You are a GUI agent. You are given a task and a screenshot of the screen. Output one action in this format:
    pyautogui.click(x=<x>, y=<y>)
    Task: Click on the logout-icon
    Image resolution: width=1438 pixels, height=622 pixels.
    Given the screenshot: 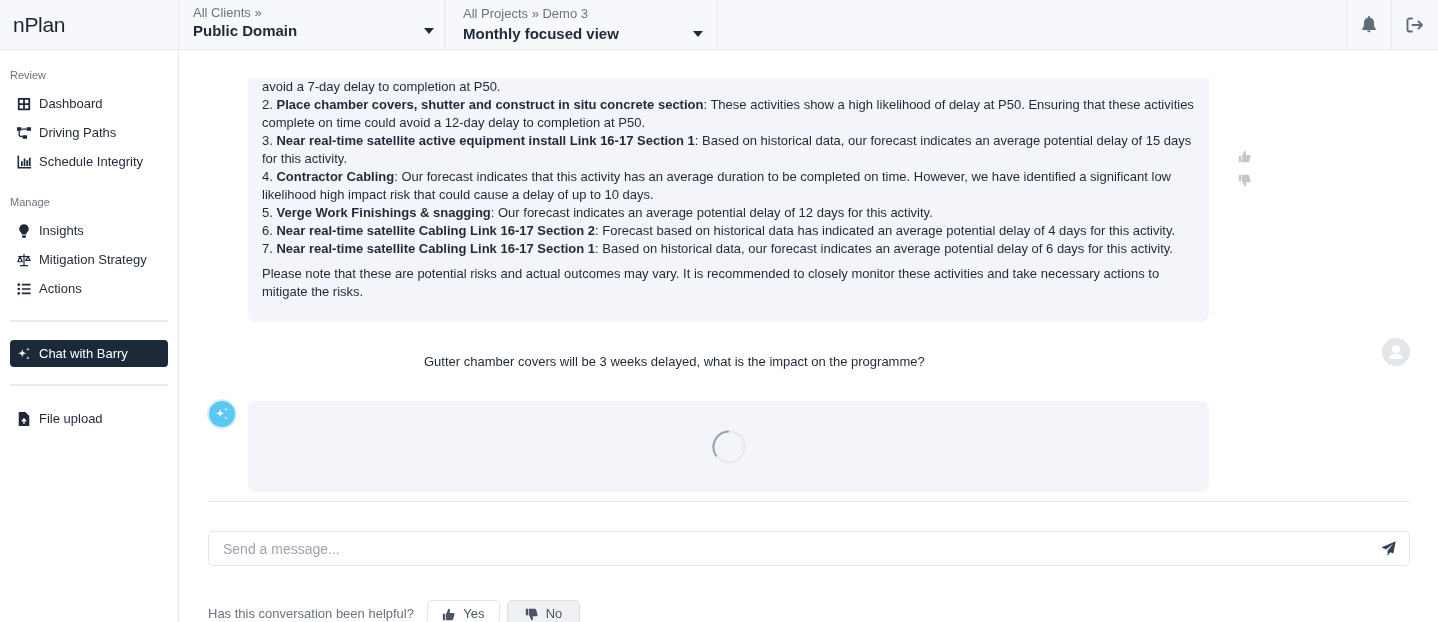 What is the action you would take?
    pyautogui.click(x=1415, y=24)
    